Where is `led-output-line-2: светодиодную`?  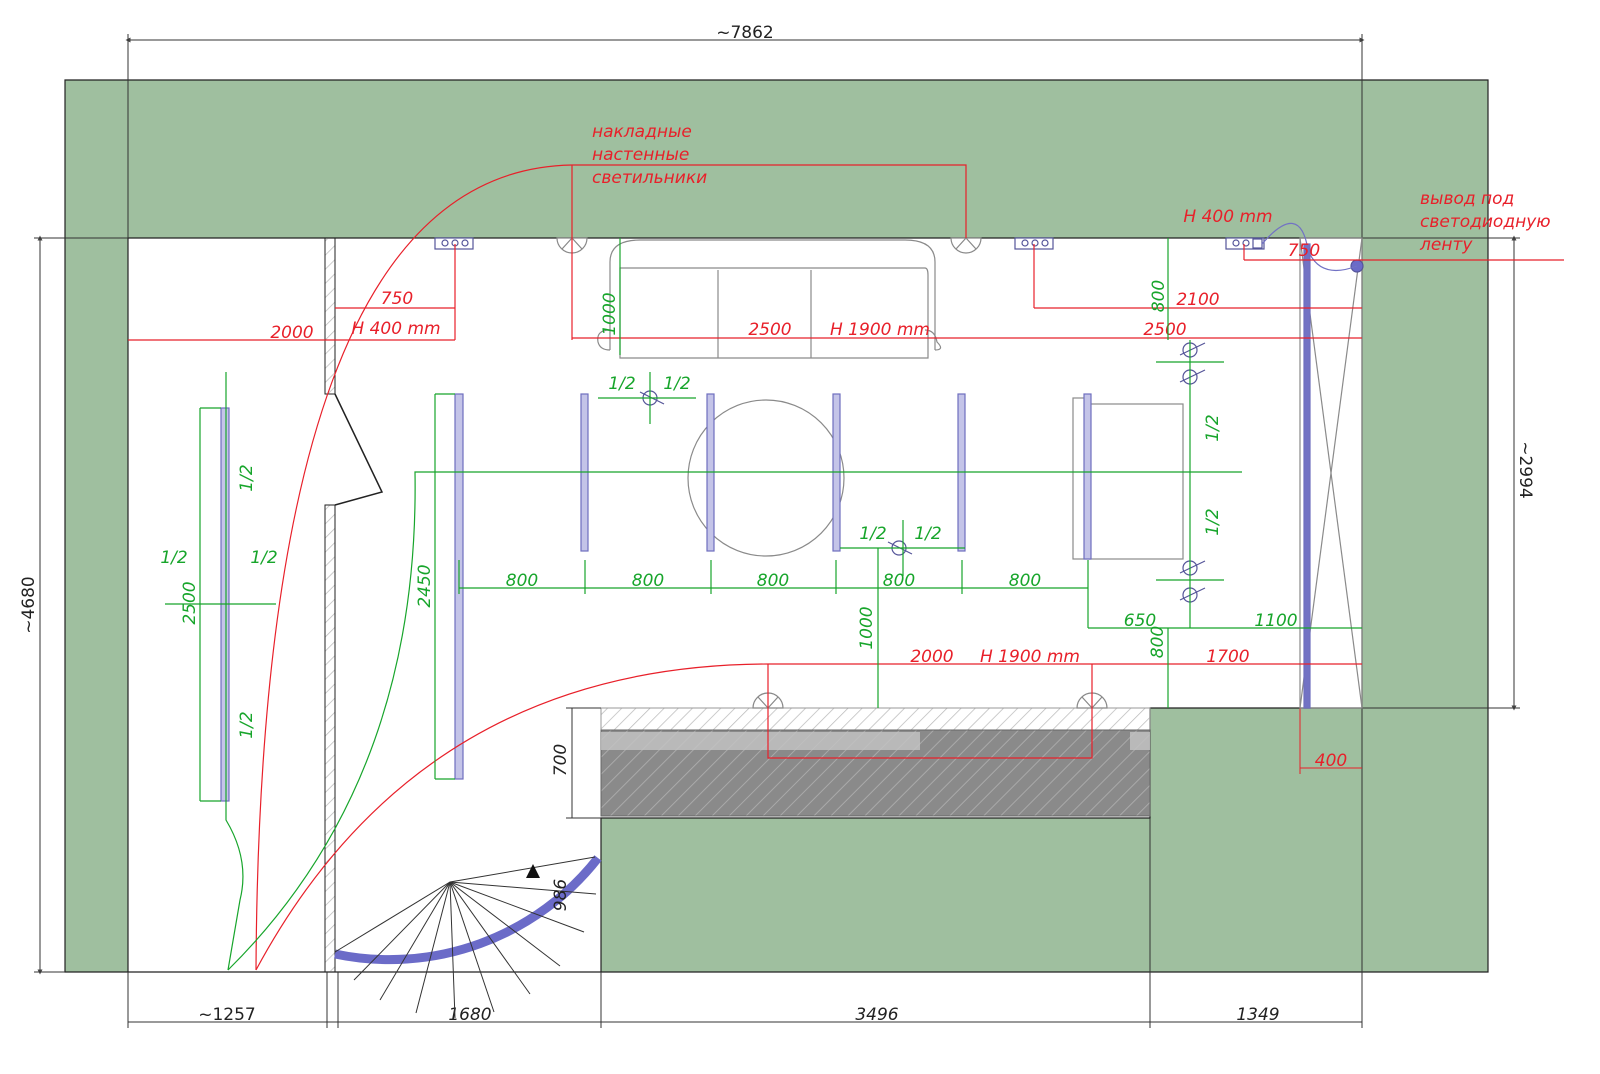 led-output-line-2: светодиодную is located at coordinates (1485, 222).